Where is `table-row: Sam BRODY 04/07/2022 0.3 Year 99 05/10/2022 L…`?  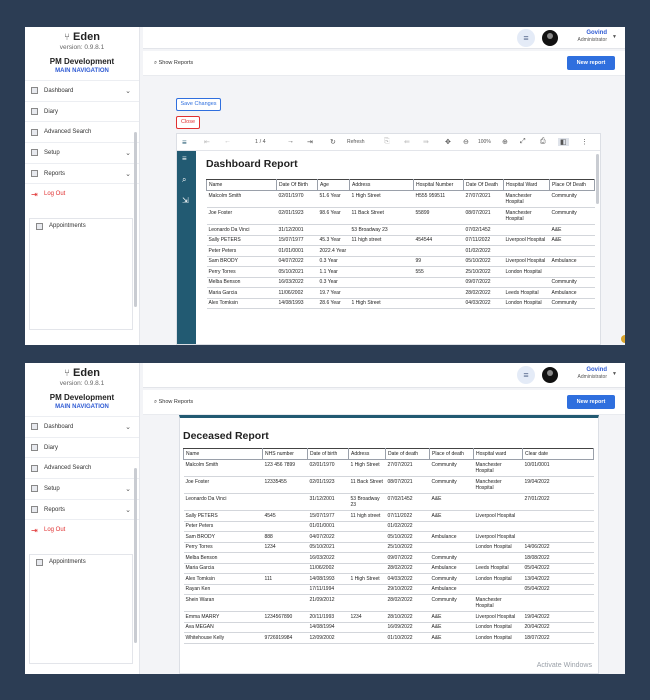
table-row: Sam BRODY 04/07/2022 0.3 Year 99 05/10/2022 L… is located at coordinates (400, 261).